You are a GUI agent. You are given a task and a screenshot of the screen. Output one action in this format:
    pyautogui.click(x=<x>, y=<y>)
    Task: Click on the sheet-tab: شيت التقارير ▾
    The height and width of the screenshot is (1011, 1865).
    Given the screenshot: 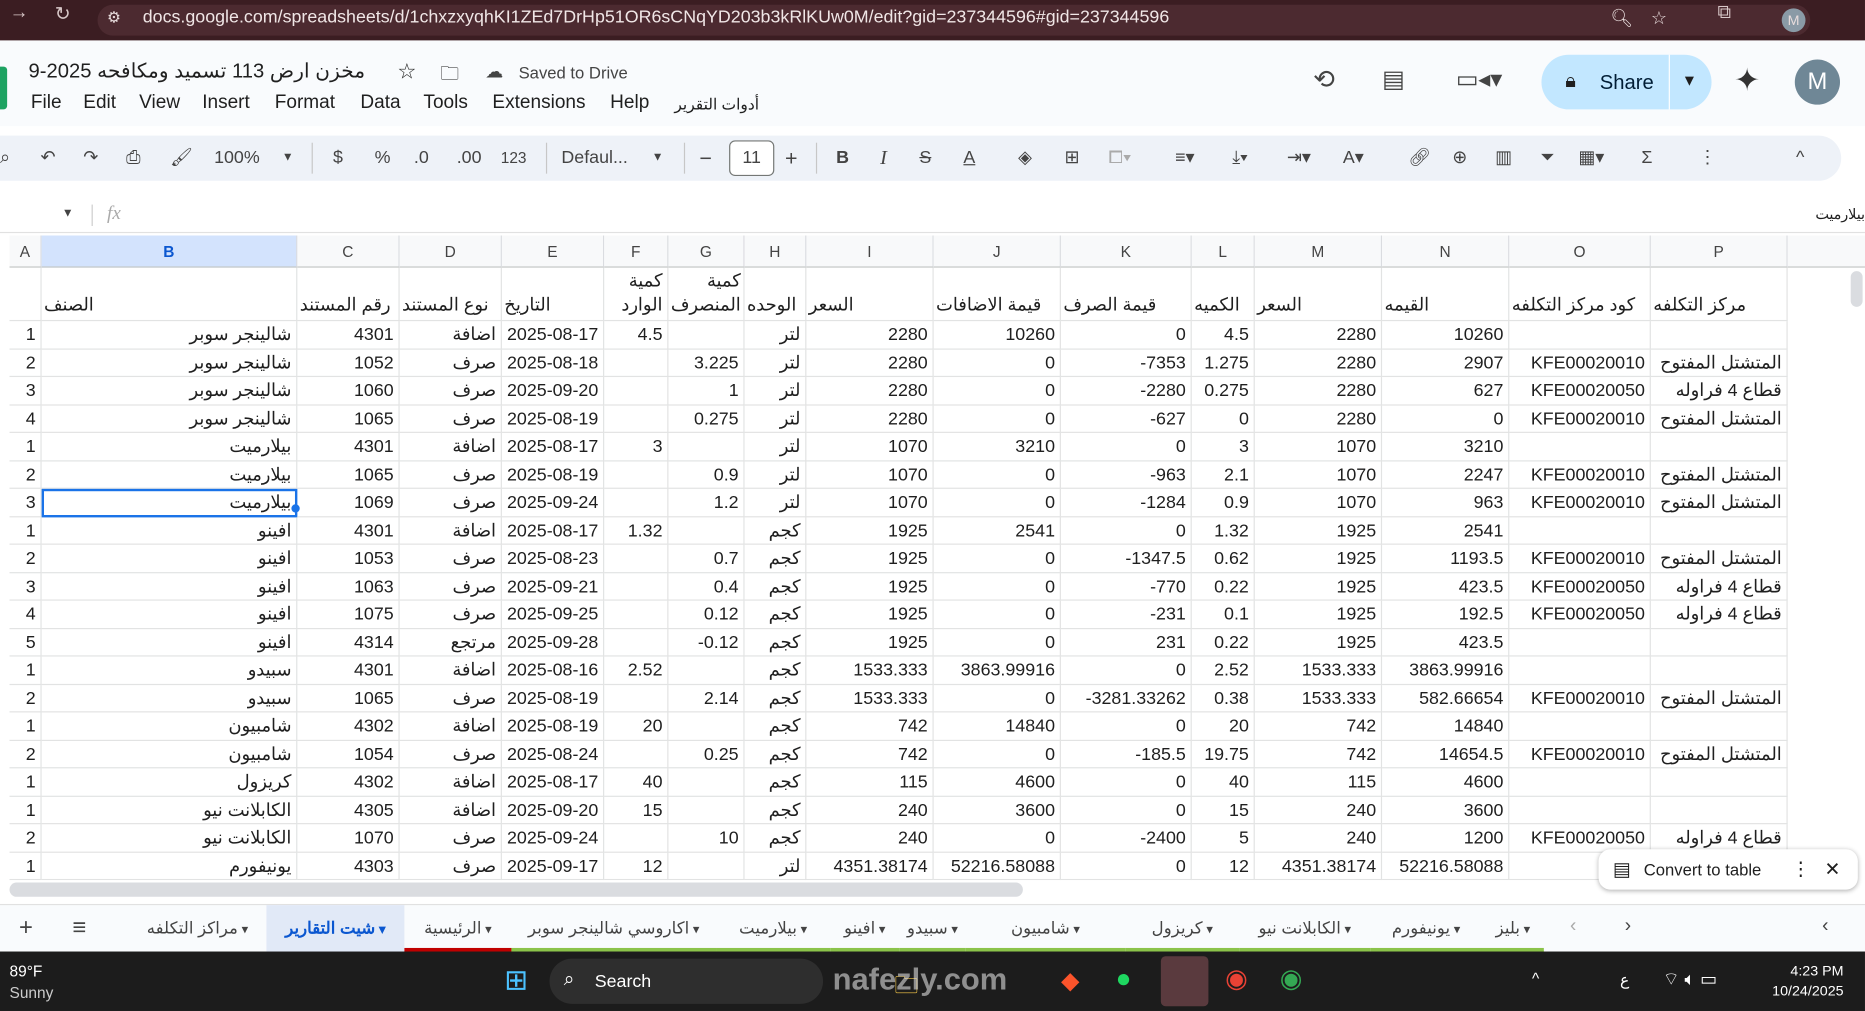 What is the action you would take?
    pyautogui.click(x=335, y=929)
    